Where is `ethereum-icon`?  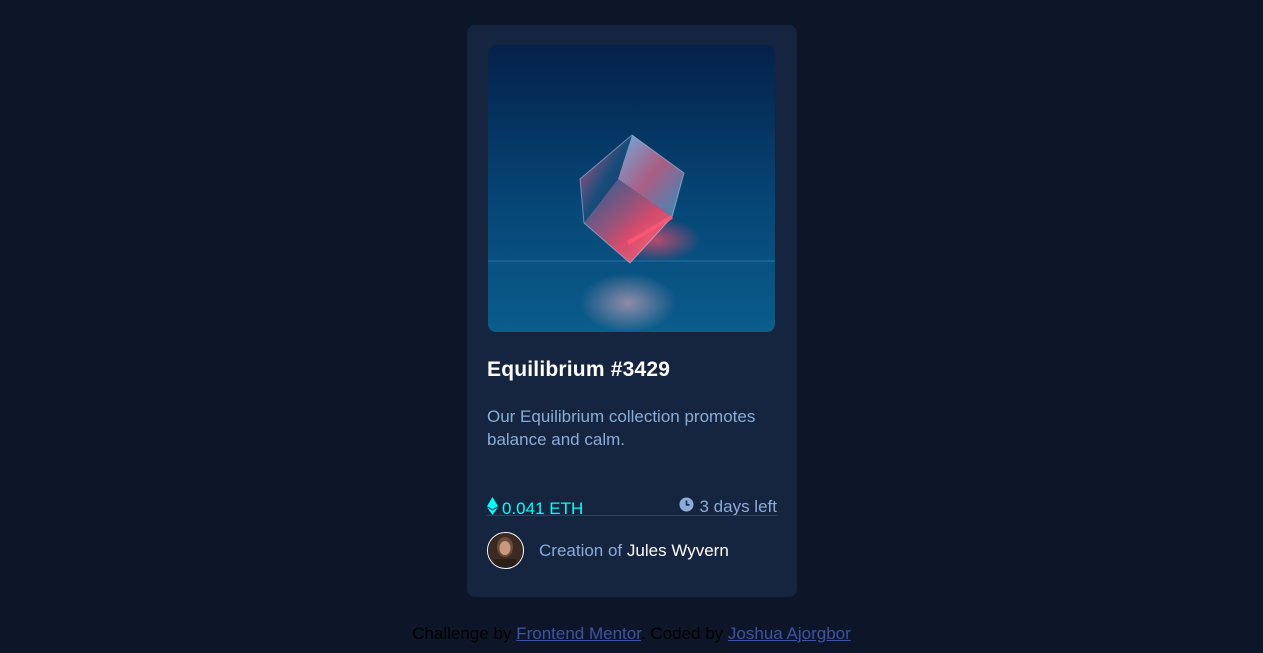
ethereum-icon is located at coordinates (492, 508).